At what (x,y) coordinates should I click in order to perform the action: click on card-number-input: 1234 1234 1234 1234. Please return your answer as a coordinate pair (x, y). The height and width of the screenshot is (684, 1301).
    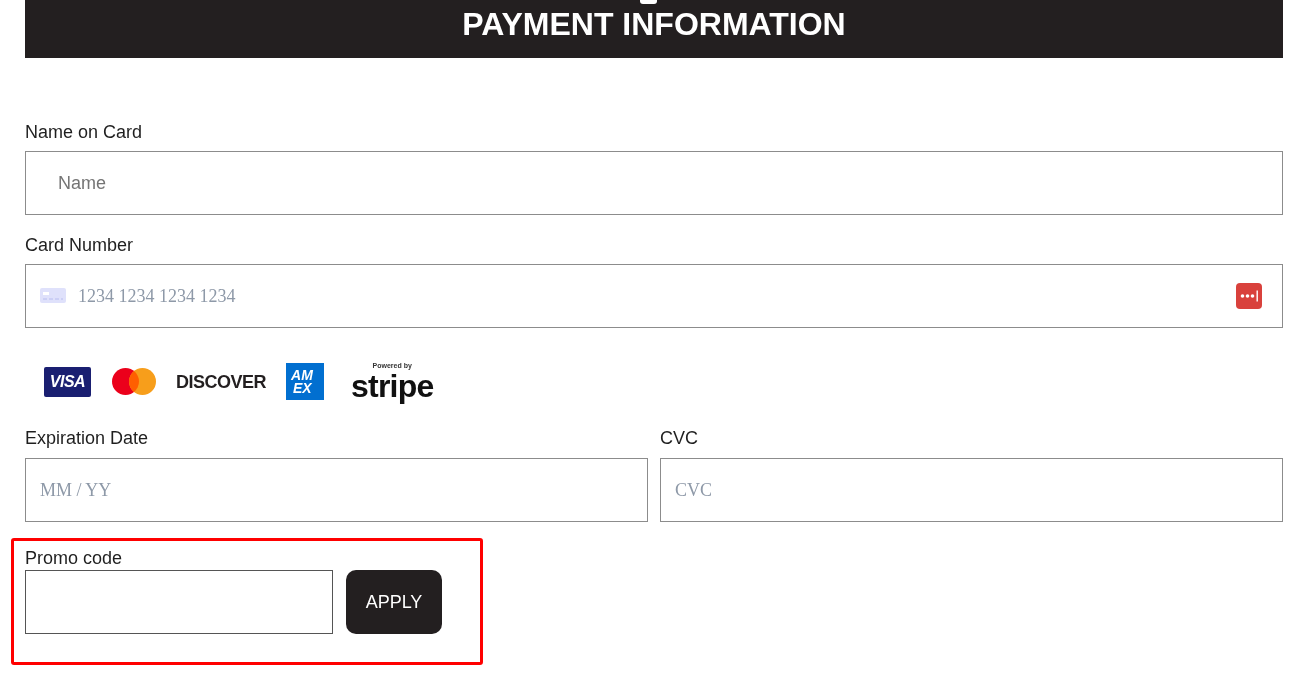
    Looking at the image, I should click on (654, 296).